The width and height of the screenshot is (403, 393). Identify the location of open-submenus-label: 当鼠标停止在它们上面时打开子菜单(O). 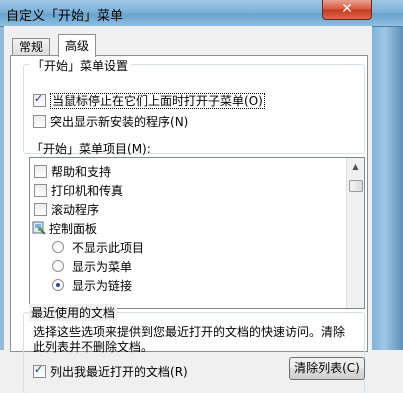
(157, 101).